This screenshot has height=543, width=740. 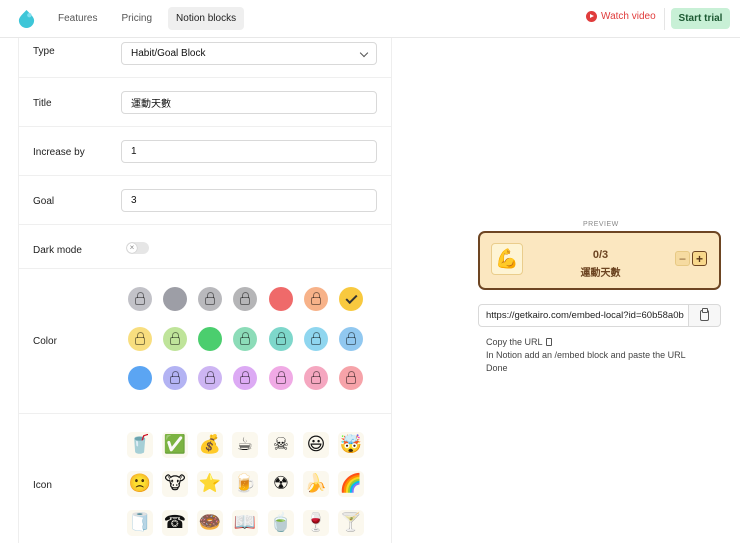 I want to click on icon-option: 📖, so click(x=245, y=523).